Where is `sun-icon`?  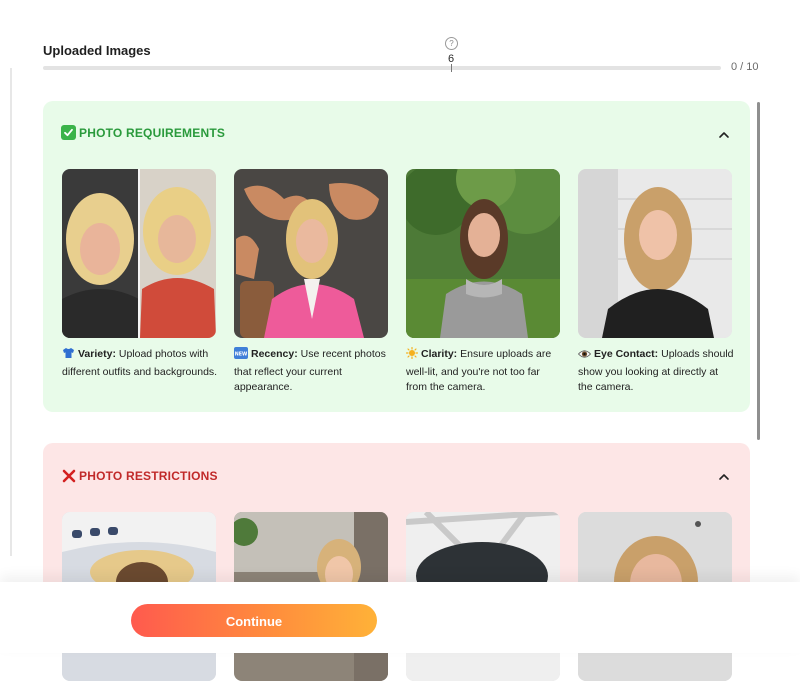
sun-icon is located at coordinates (412, 355).